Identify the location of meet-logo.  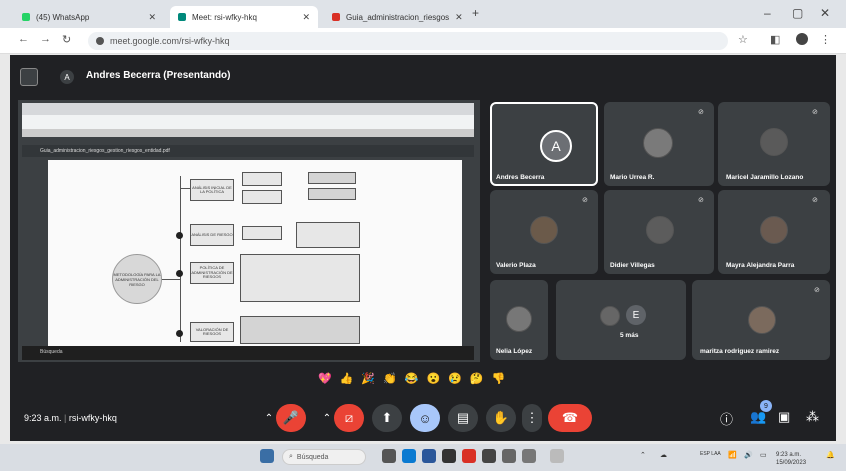
(29, 77).